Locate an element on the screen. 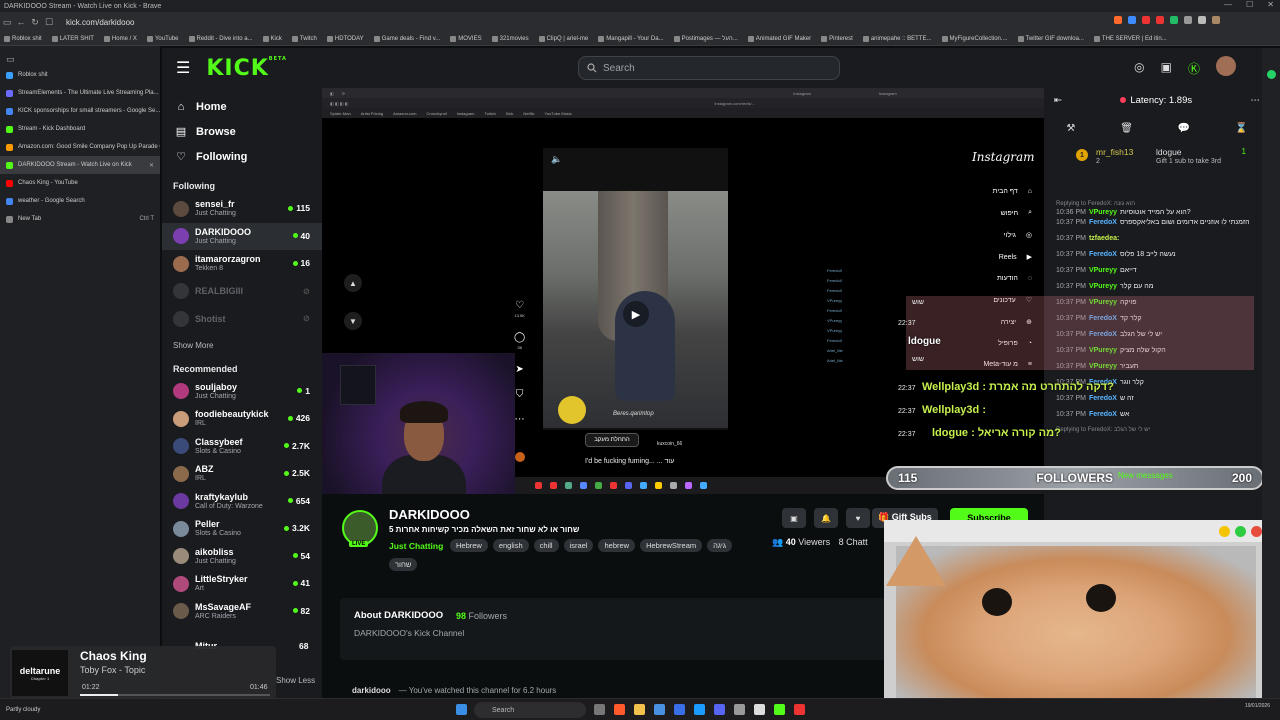  new-messages-indicator: New messages is located at coordinates (1145, 475).